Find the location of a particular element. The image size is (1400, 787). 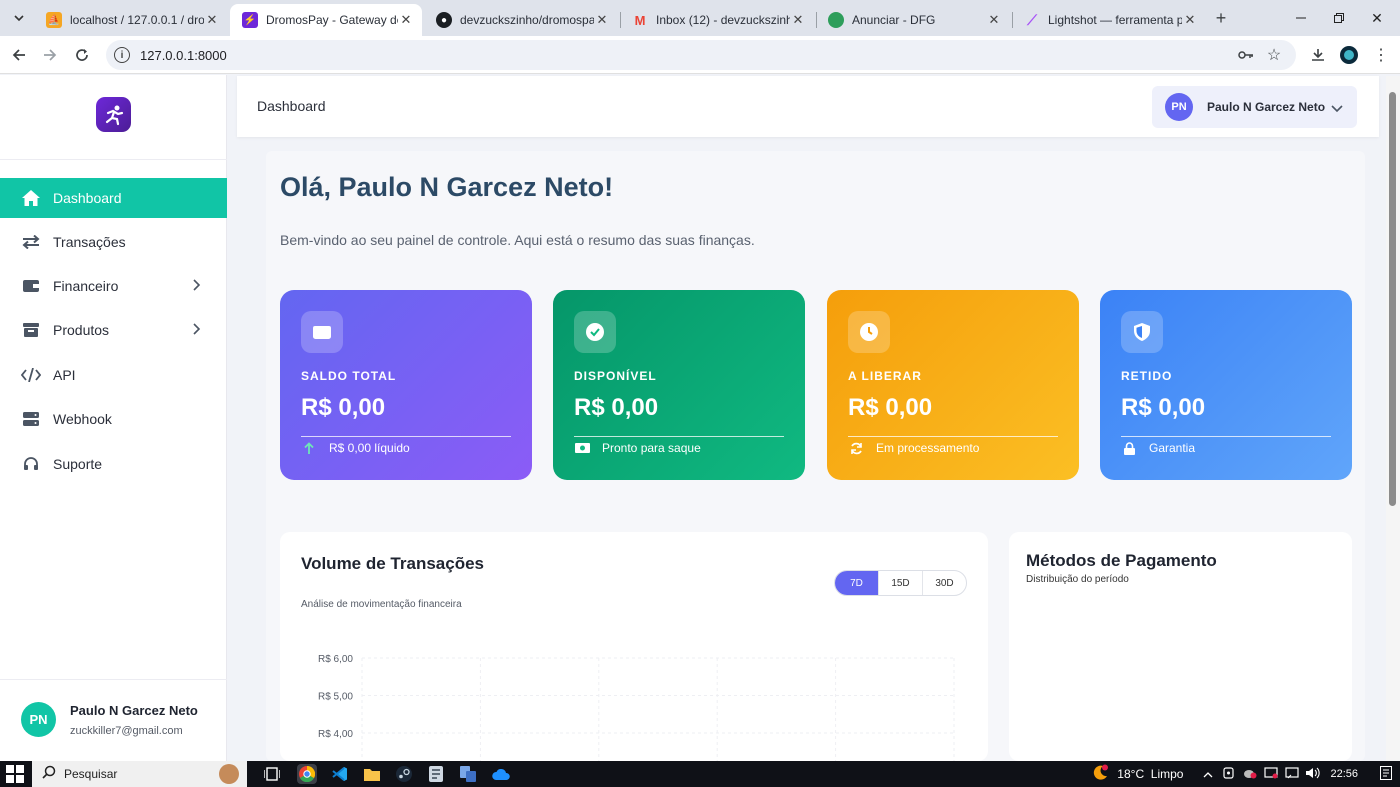

browser-toolbar: i 127.0.0.1:8000 ☆ ⋮ is located at coordinates (700, 55).